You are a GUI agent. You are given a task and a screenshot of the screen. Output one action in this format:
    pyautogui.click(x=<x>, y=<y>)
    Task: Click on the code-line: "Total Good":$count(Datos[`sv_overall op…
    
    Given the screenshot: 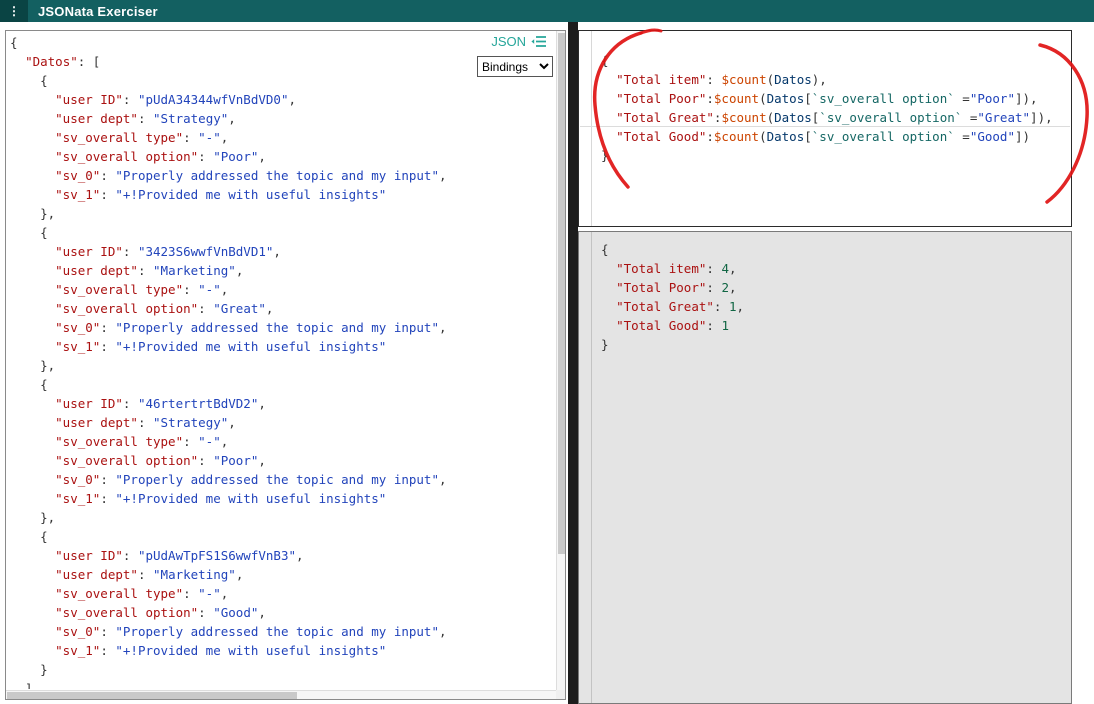 What is the action you would take?
    pyautogui.click(x=823, y=136)
    